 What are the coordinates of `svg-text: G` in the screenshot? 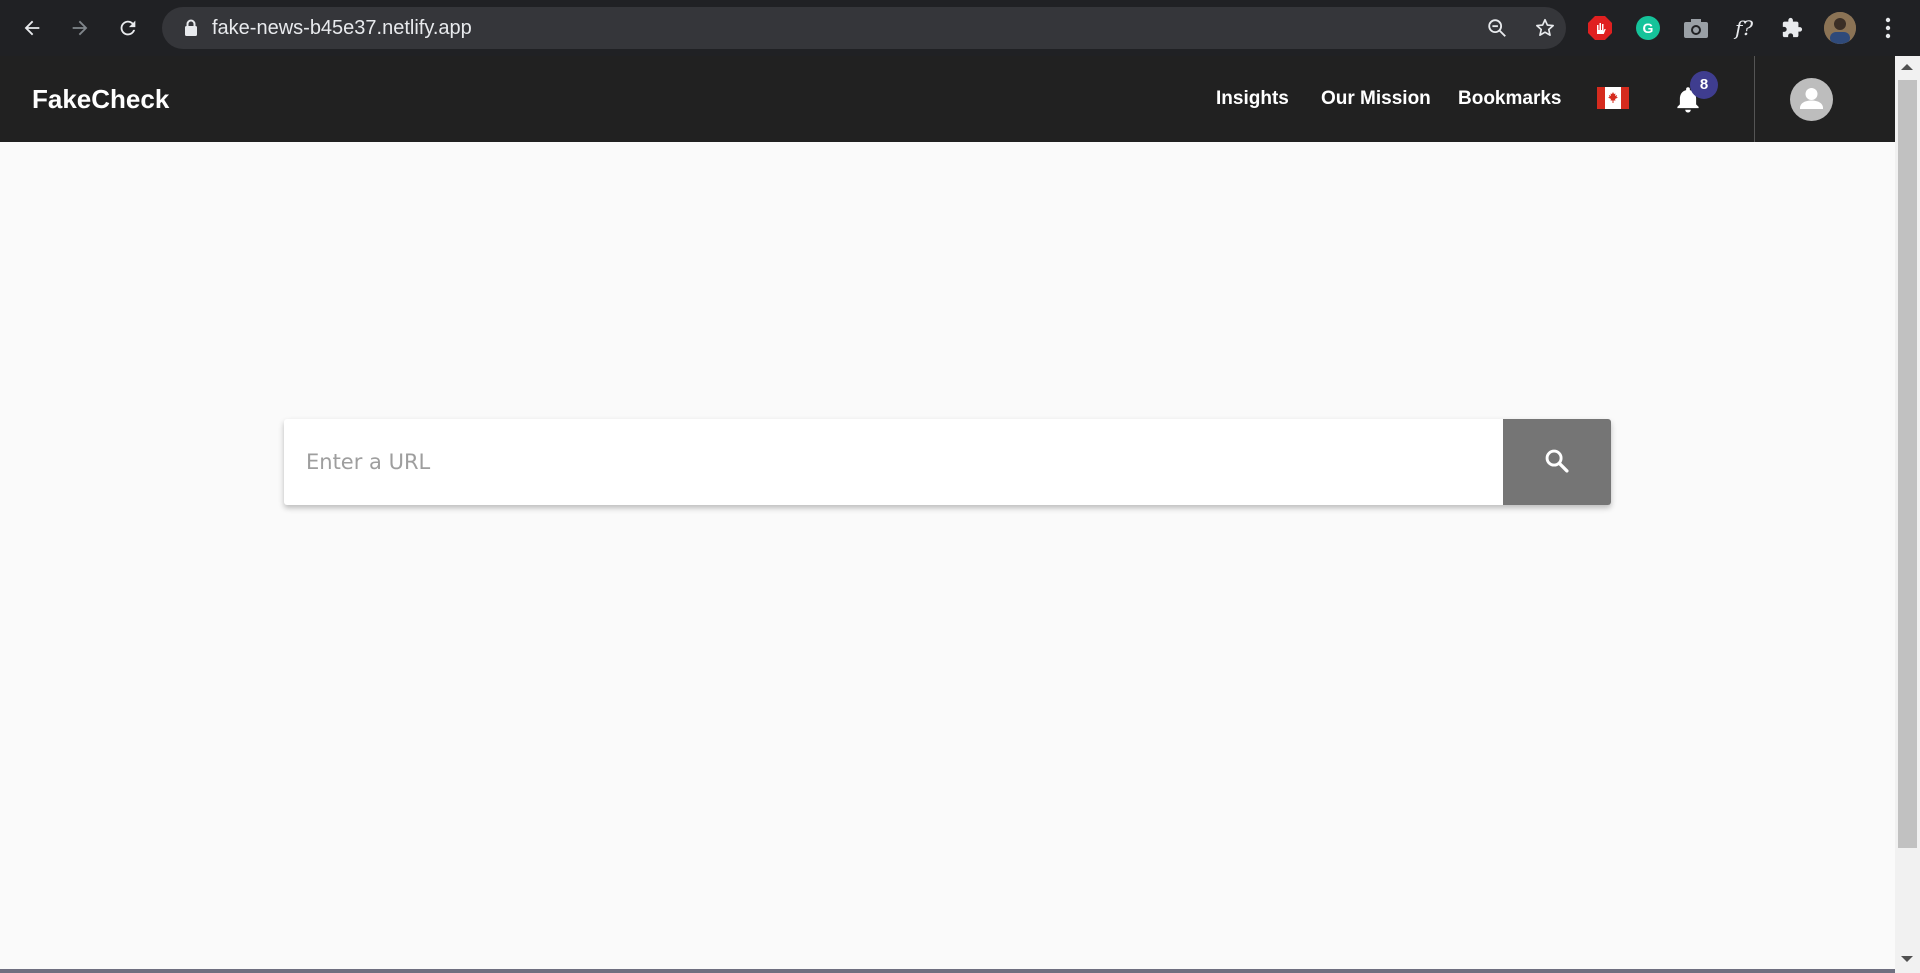 It's located at (1648, 28).